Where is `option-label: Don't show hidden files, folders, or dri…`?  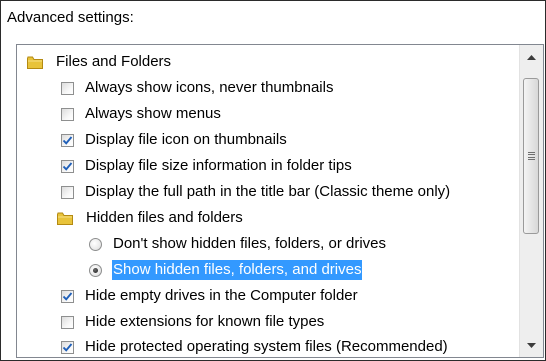
option-label: Don't show hidden files, folders, or dri… is located at coordinates (249, 243).